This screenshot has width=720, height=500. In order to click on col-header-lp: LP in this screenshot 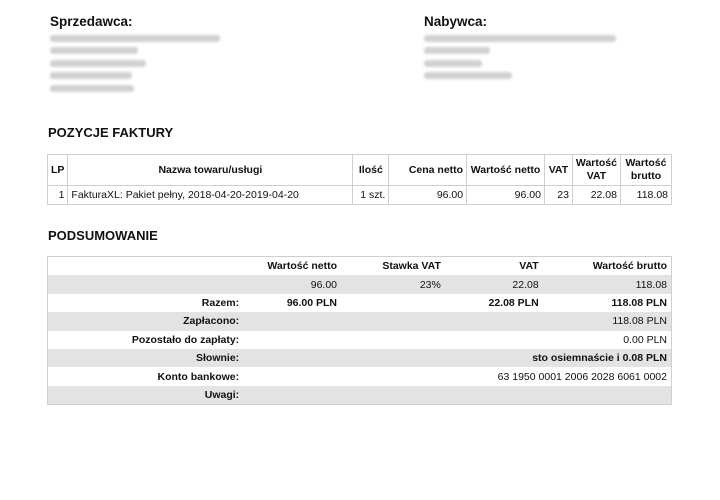, I will do `click(57, 170)`.